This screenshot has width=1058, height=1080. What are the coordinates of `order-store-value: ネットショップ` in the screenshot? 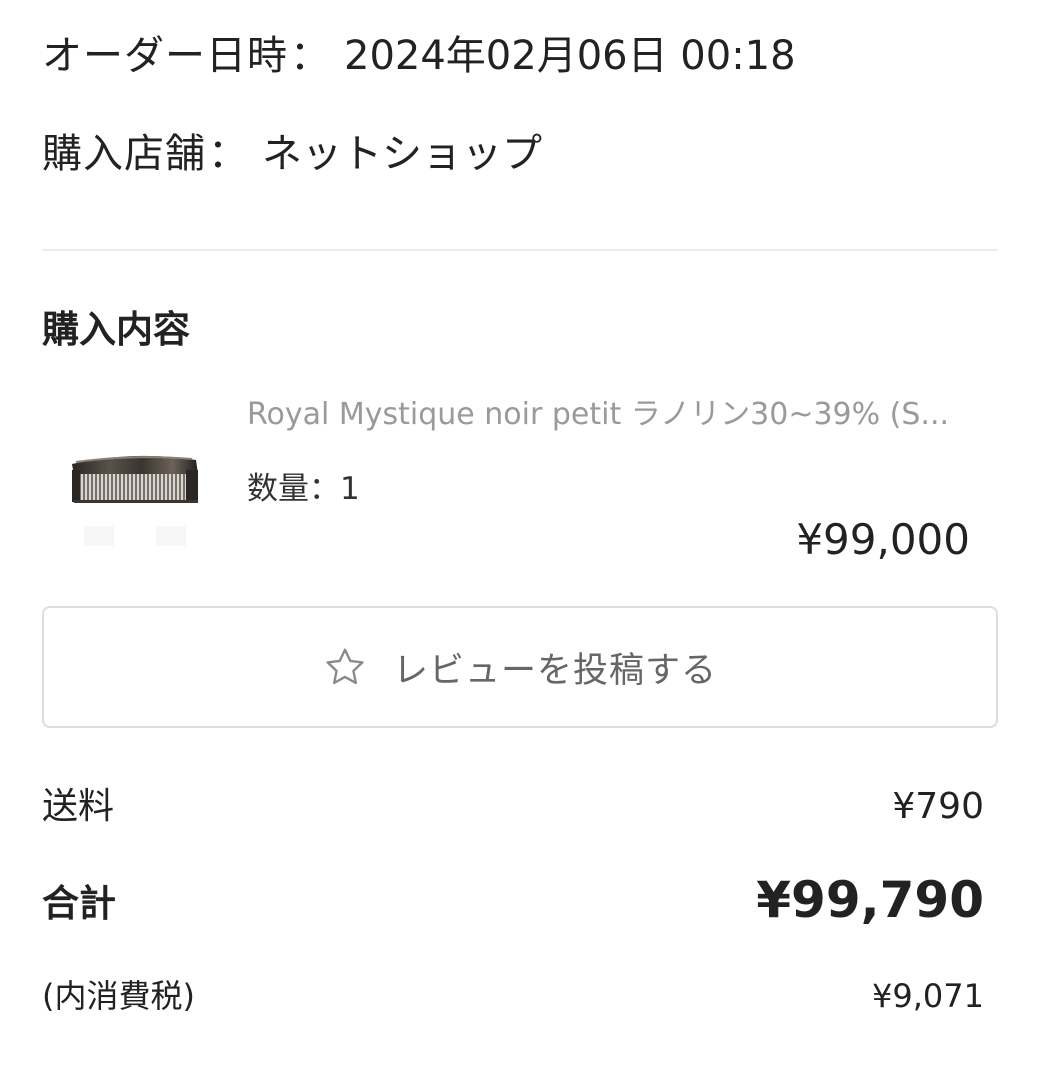 It's located at (402, 154).